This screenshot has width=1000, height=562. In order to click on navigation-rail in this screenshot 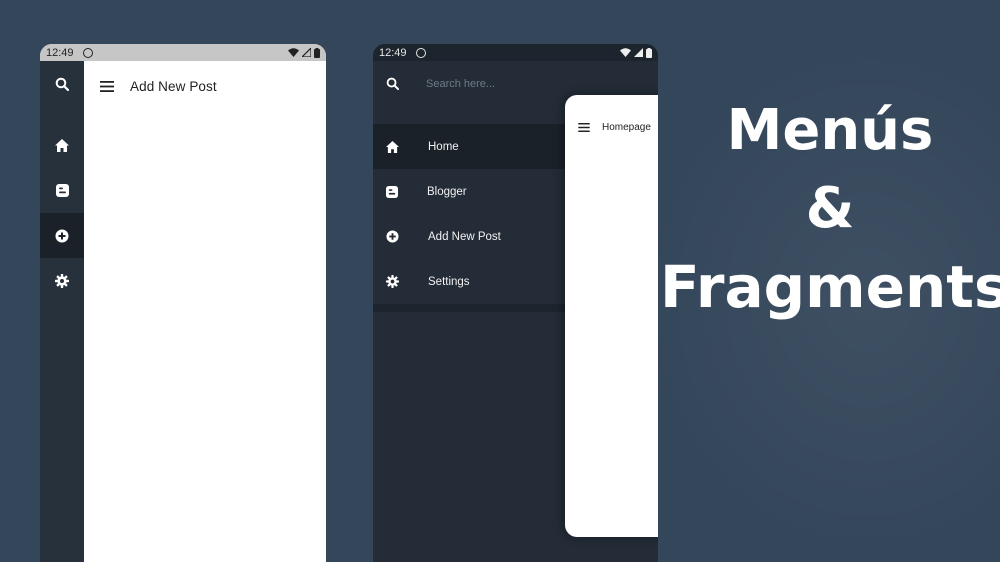, I will do `click(62, 311)`.